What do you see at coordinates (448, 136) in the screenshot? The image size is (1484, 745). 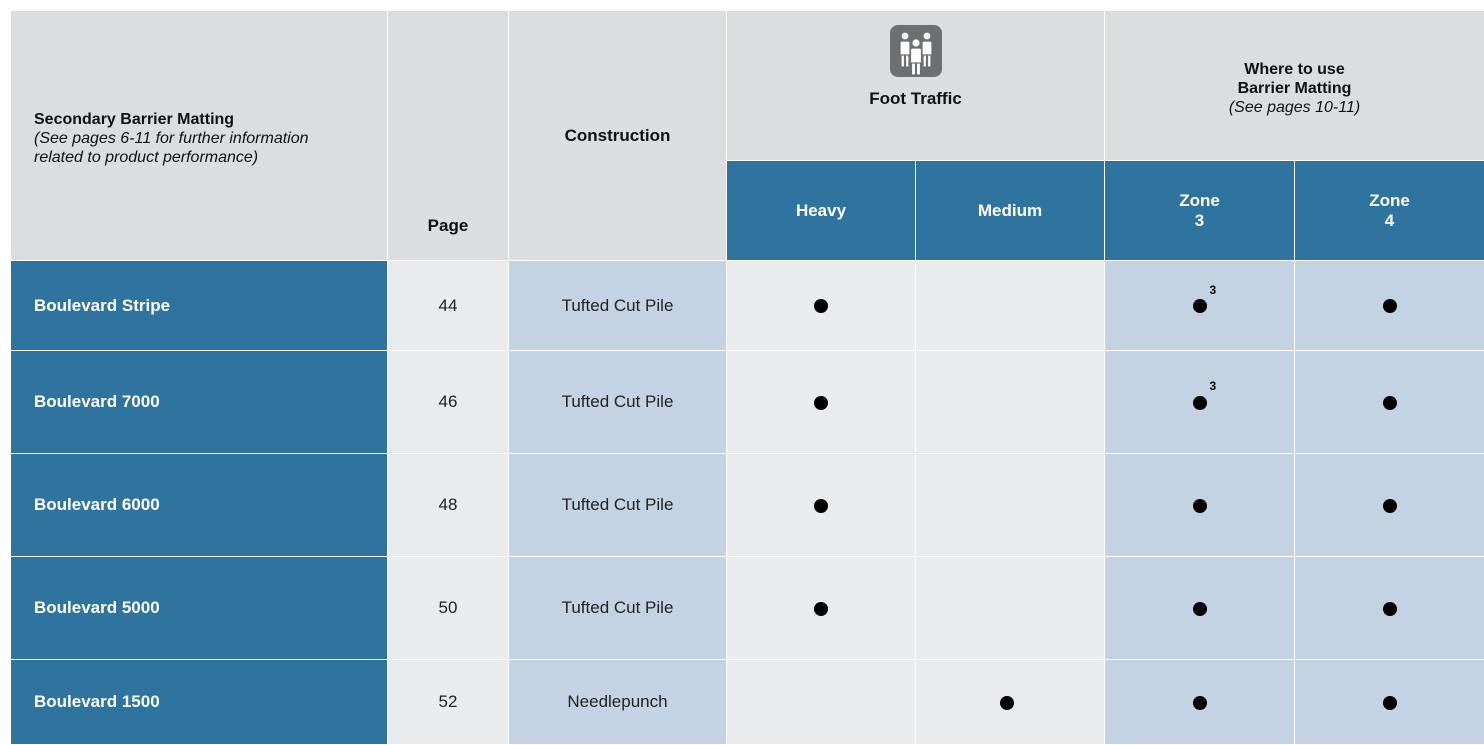 I see `page-column-header: Page` at bounding box center [448, 136].